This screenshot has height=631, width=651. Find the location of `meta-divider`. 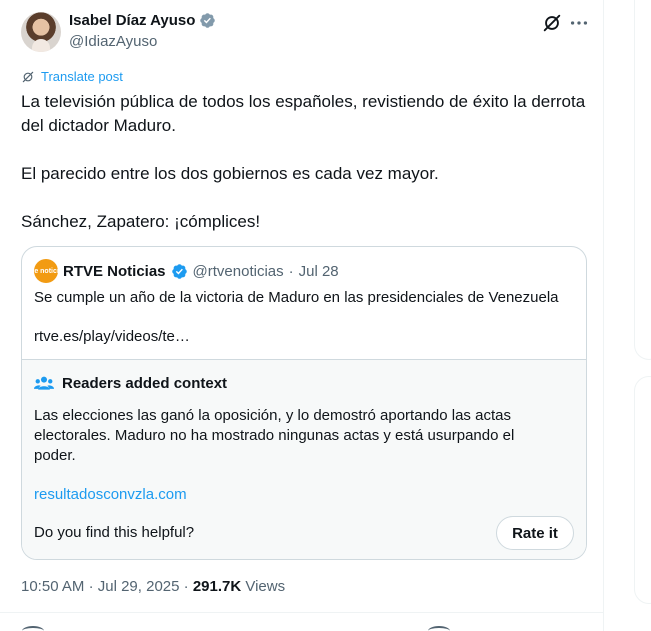

meta-divider is located at coordinates (302, 612).